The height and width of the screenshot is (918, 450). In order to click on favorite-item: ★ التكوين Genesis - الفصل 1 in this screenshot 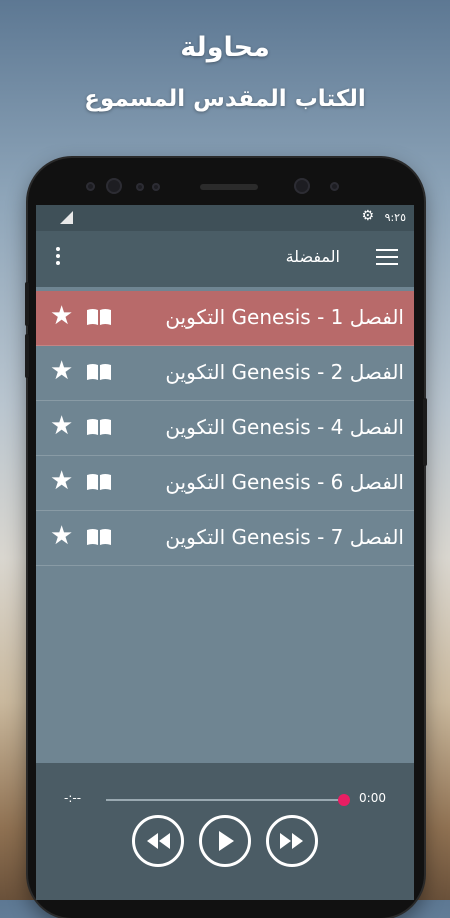, I will do `click(225, 318)`.